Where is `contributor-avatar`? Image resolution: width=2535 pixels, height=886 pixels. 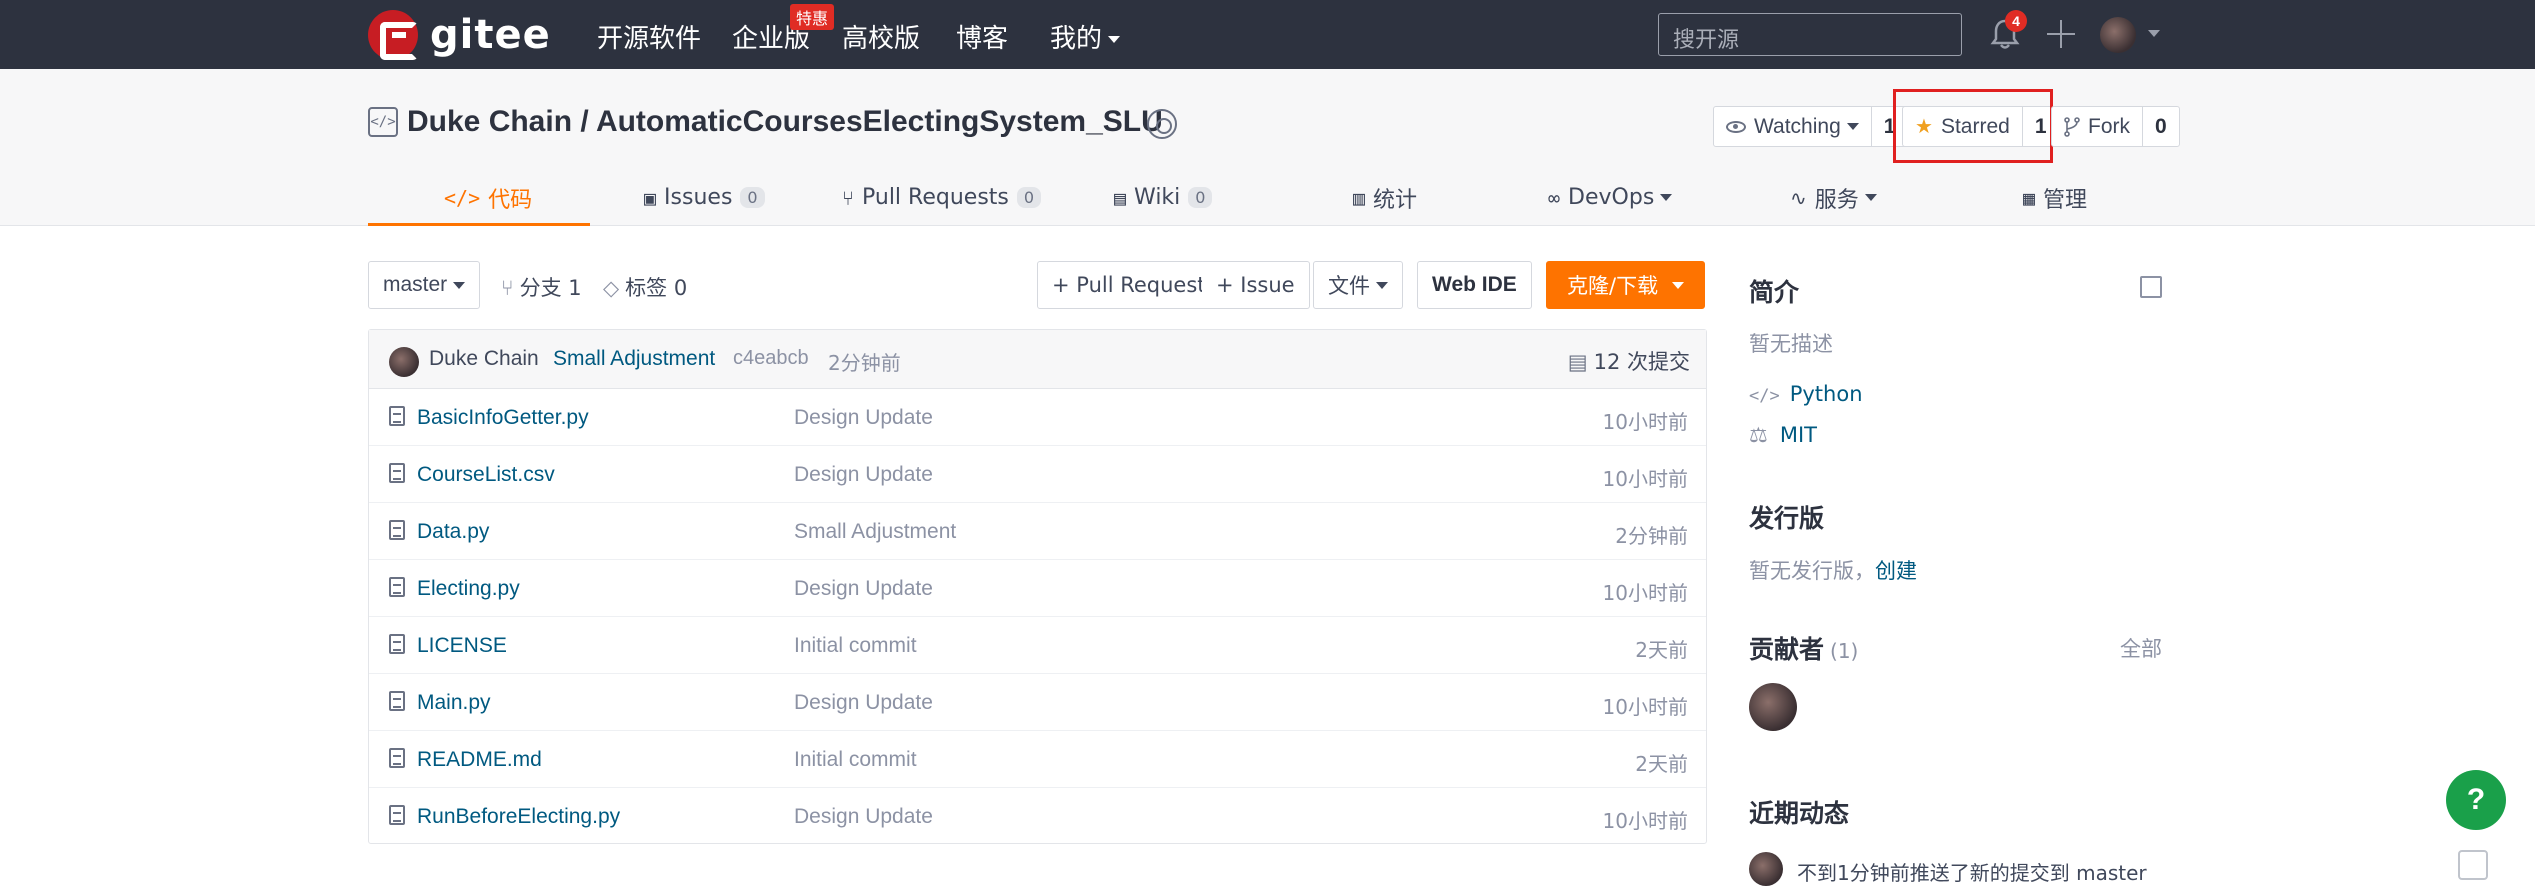
contributor-avatar is located at coordinates (1773, 707).